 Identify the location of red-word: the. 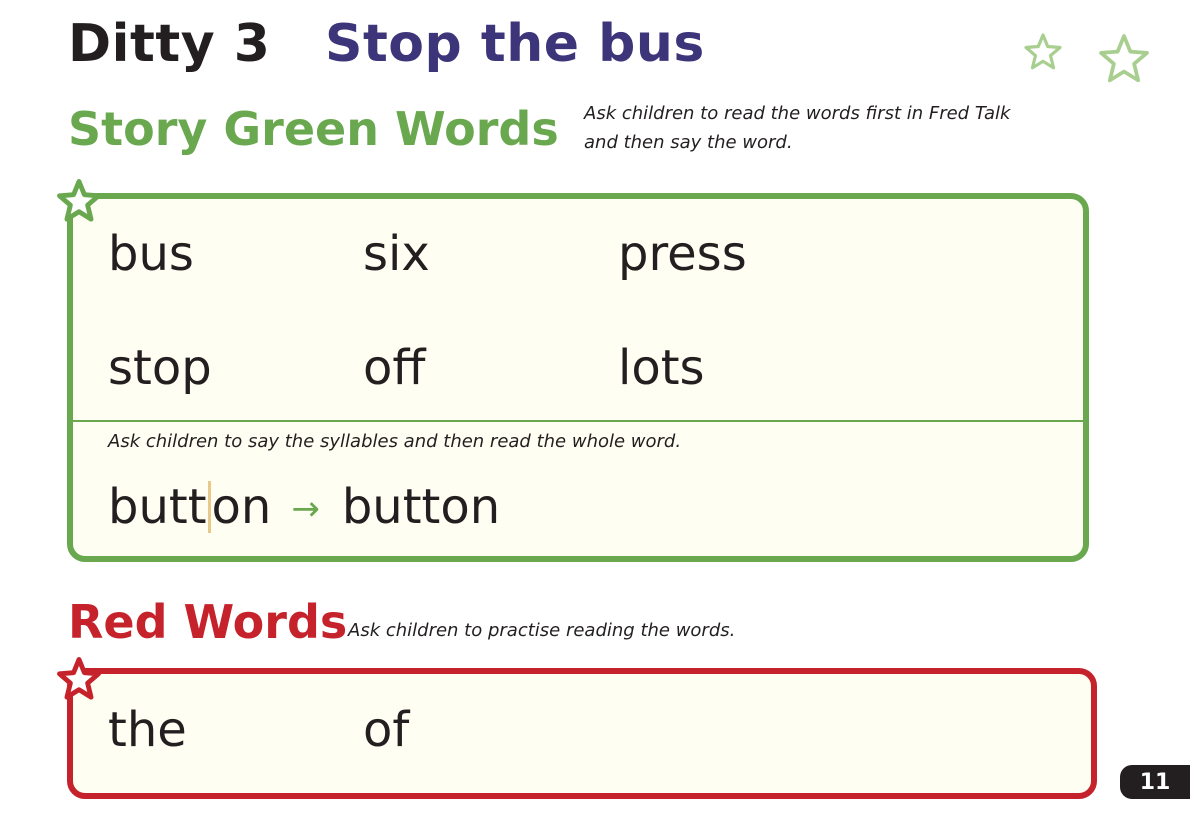
(147, 730).